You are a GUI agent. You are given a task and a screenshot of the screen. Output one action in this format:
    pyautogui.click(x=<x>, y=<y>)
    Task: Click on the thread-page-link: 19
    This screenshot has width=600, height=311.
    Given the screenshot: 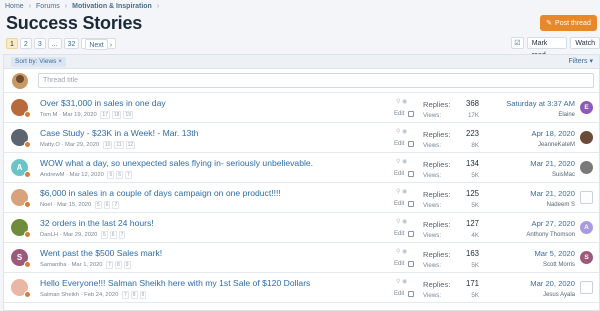 What is the action you would take?
    pyautogui.click(x=128, y=115)
    